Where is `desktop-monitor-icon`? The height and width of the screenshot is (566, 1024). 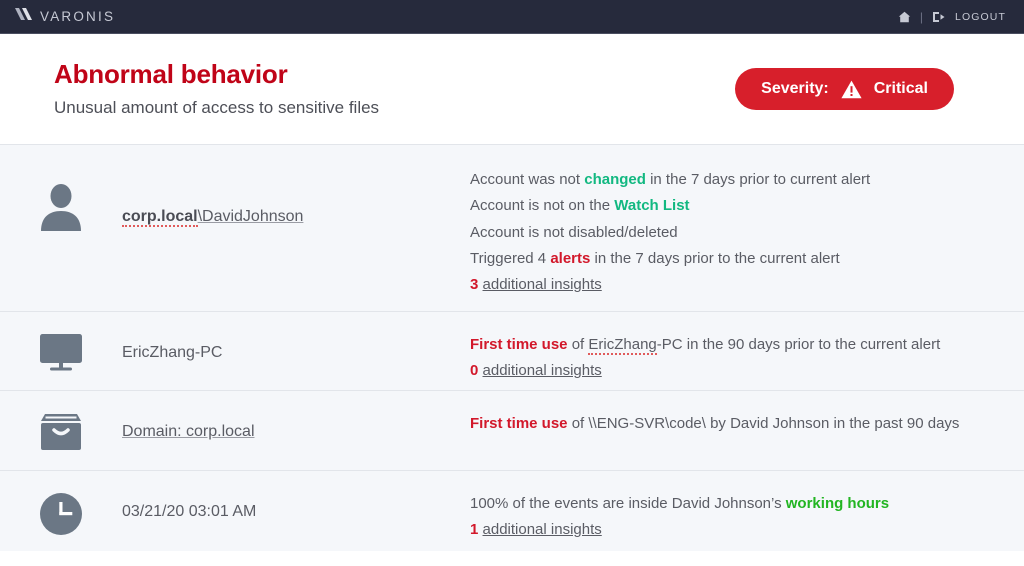
desktop-monitor-icon is located at coordinates (61, 354).